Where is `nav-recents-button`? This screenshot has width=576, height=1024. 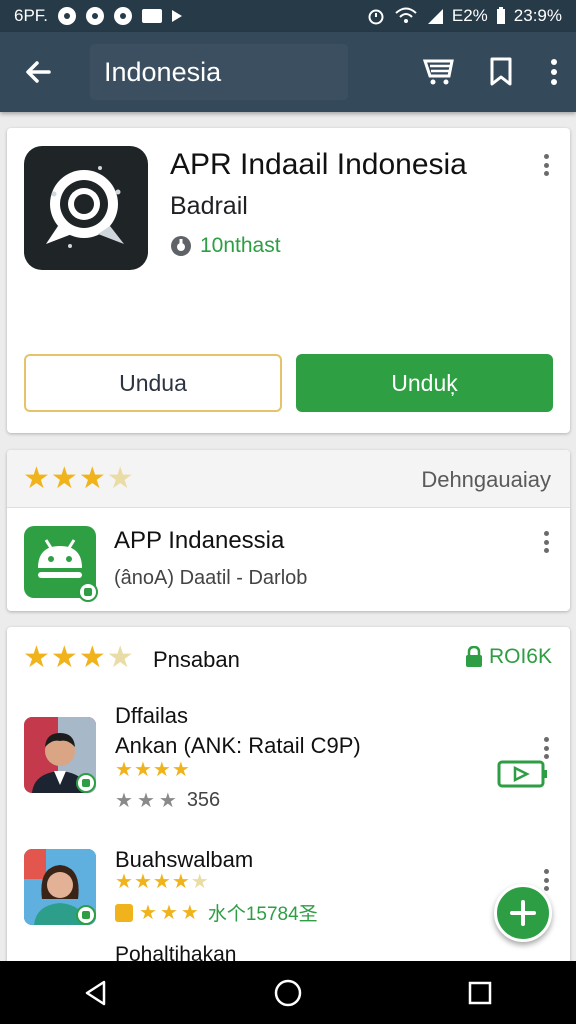 nav-recents-button is located at coordinates (480, 992).